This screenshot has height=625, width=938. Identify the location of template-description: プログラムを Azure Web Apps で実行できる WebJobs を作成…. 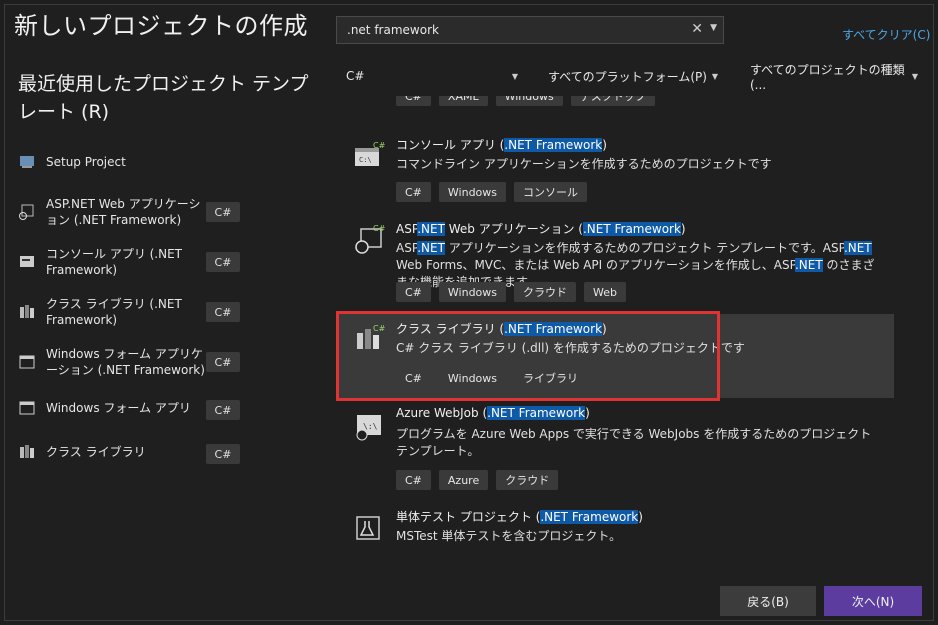
(634, 442).